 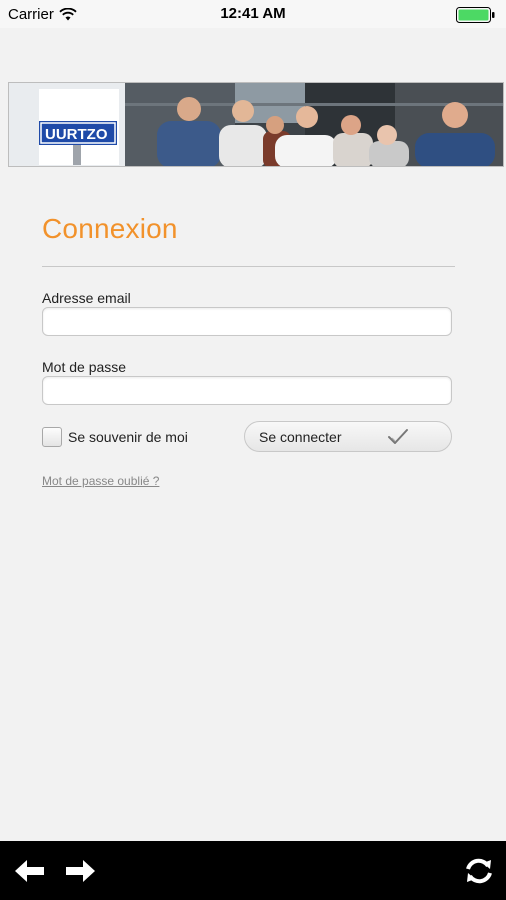 I want to click on refresh-icon, so click(x=479, y=871).